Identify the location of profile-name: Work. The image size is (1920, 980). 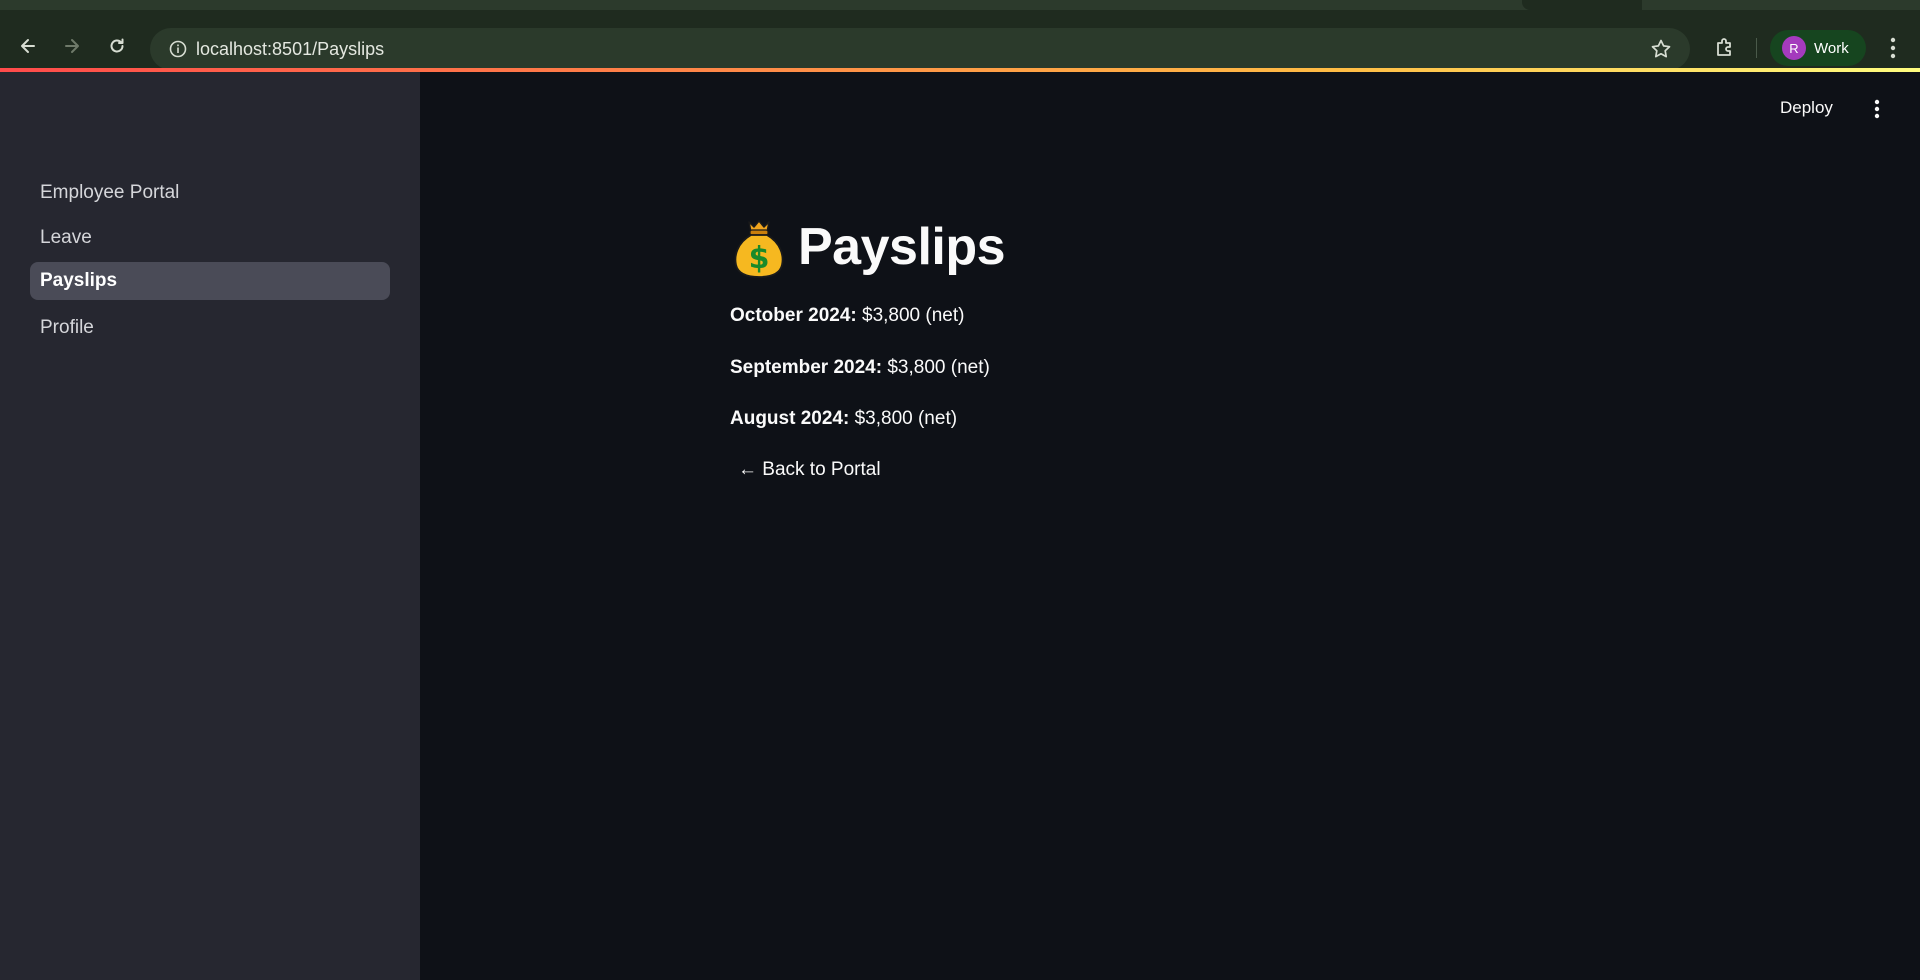
(1831, 48).